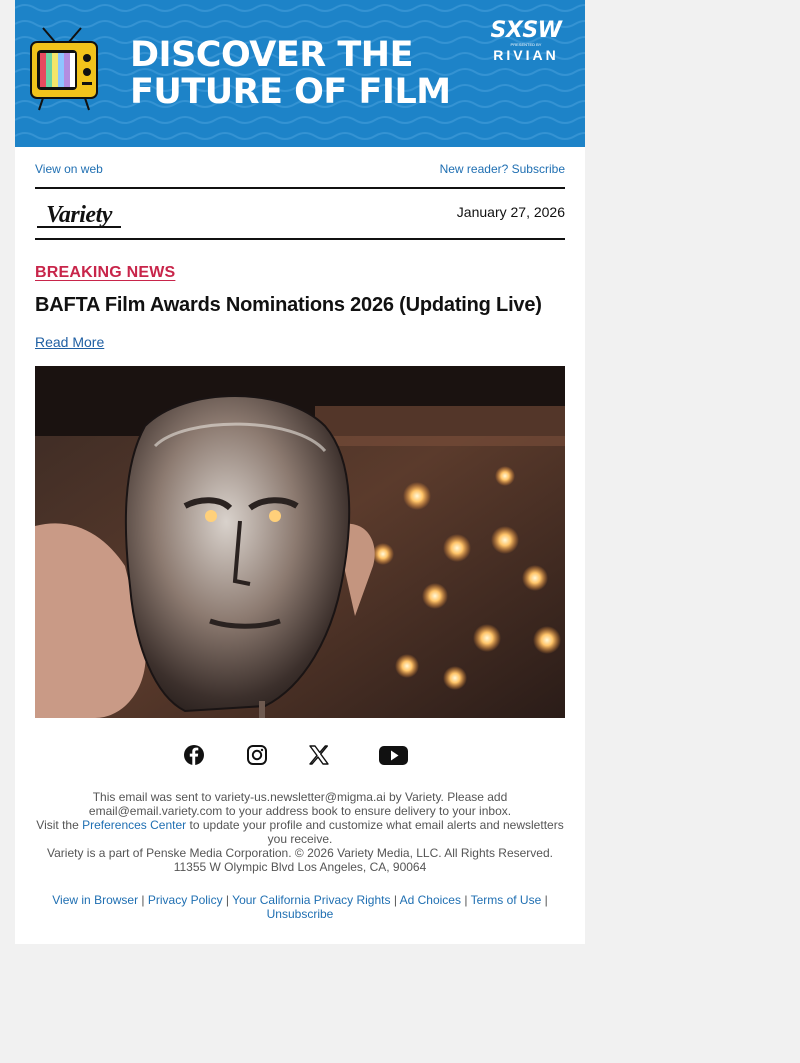  What do you see at coordinates (394, 755) in the screenshot?
I see `youtube-icon` at bounding box center [394, 755].